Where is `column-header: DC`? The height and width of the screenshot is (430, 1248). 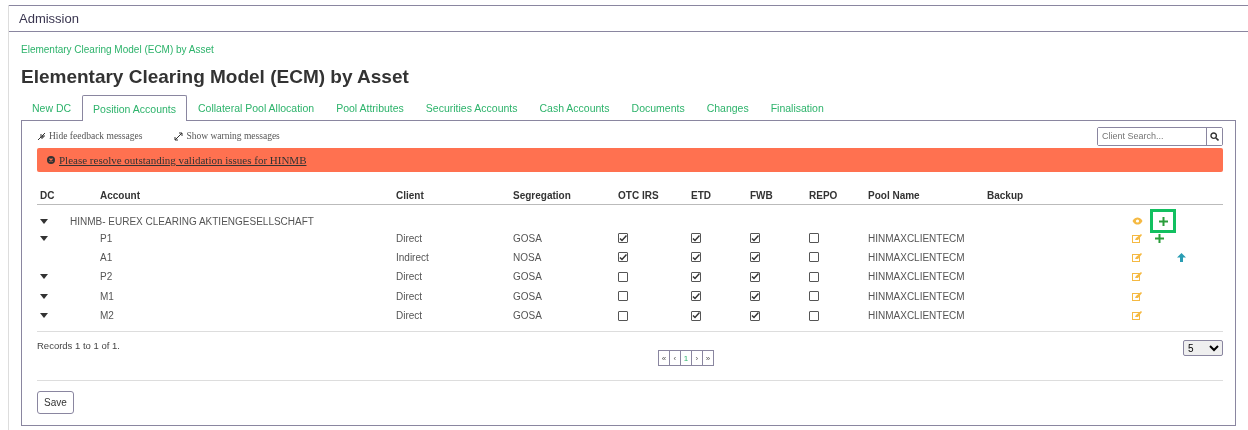
column-header: DC is located at coordinates (47, 195).